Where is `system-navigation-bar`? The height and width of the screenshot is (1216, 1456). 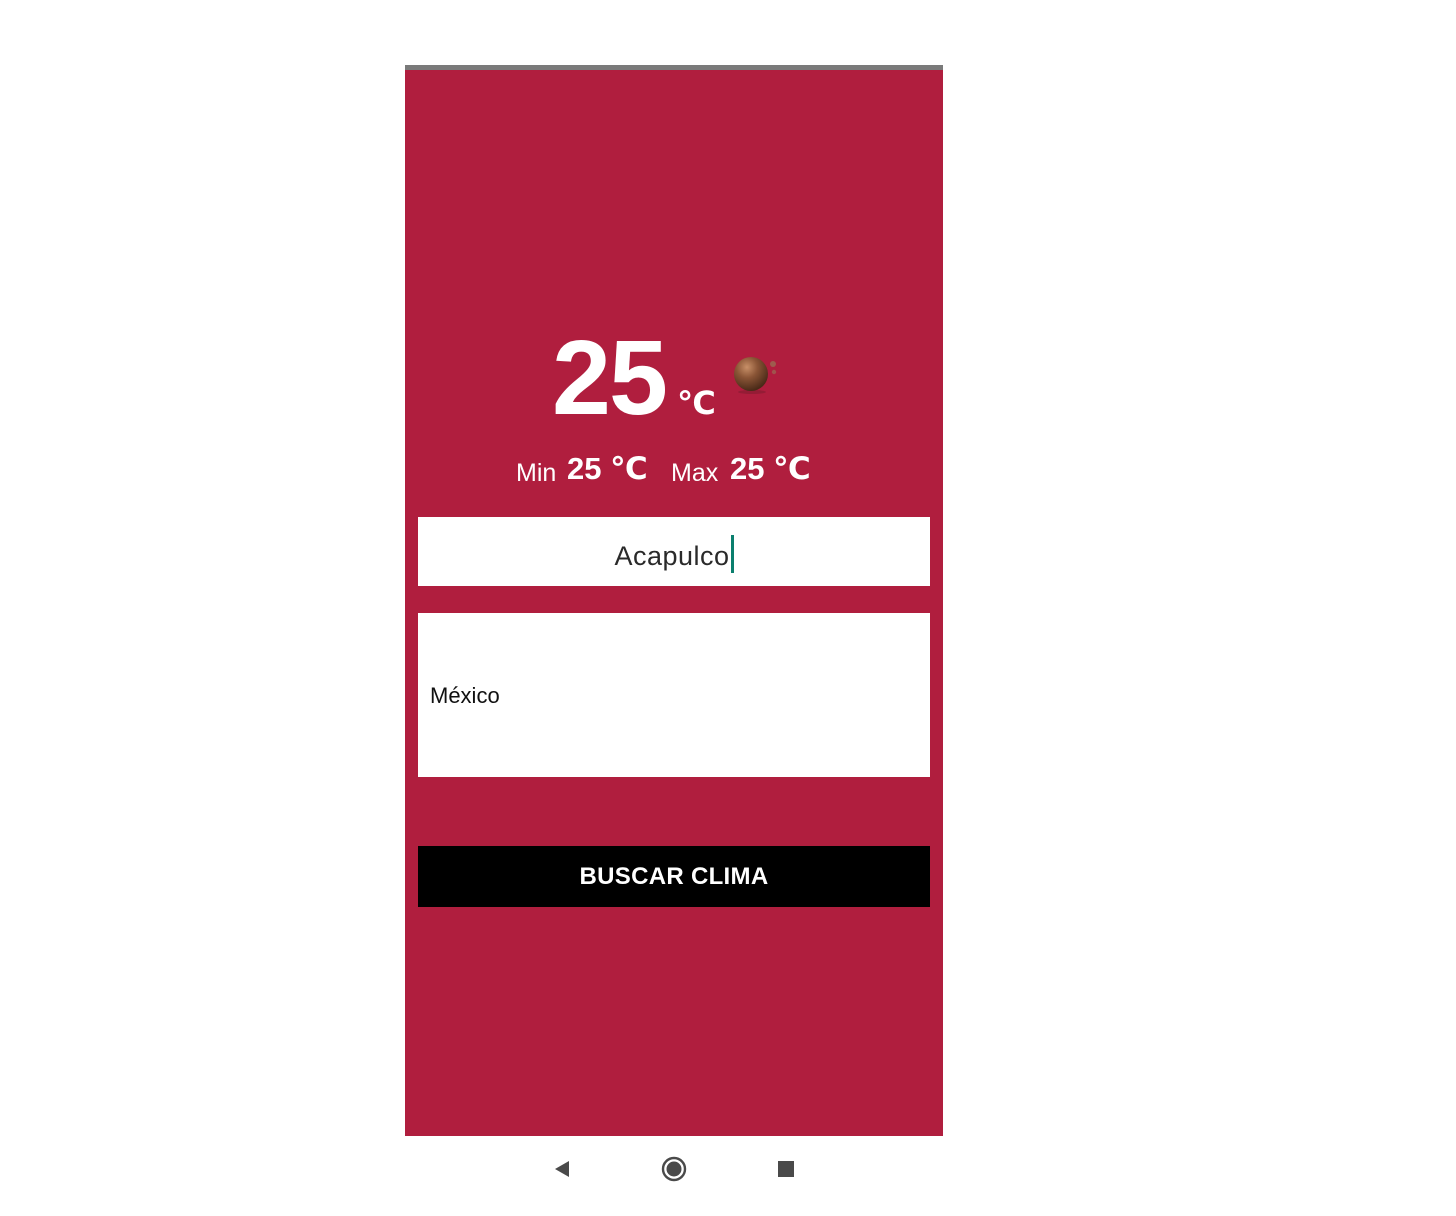
system-navigation-bar is located at coordinates (674, 1169).